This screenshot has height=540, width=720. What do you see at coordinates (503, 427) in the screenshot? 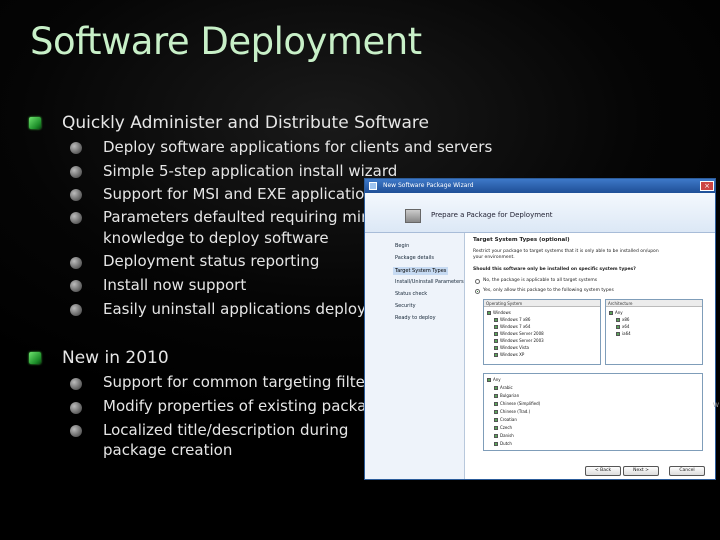
I see `lang-tree-item: Czech` at bounding box center [503, 427].